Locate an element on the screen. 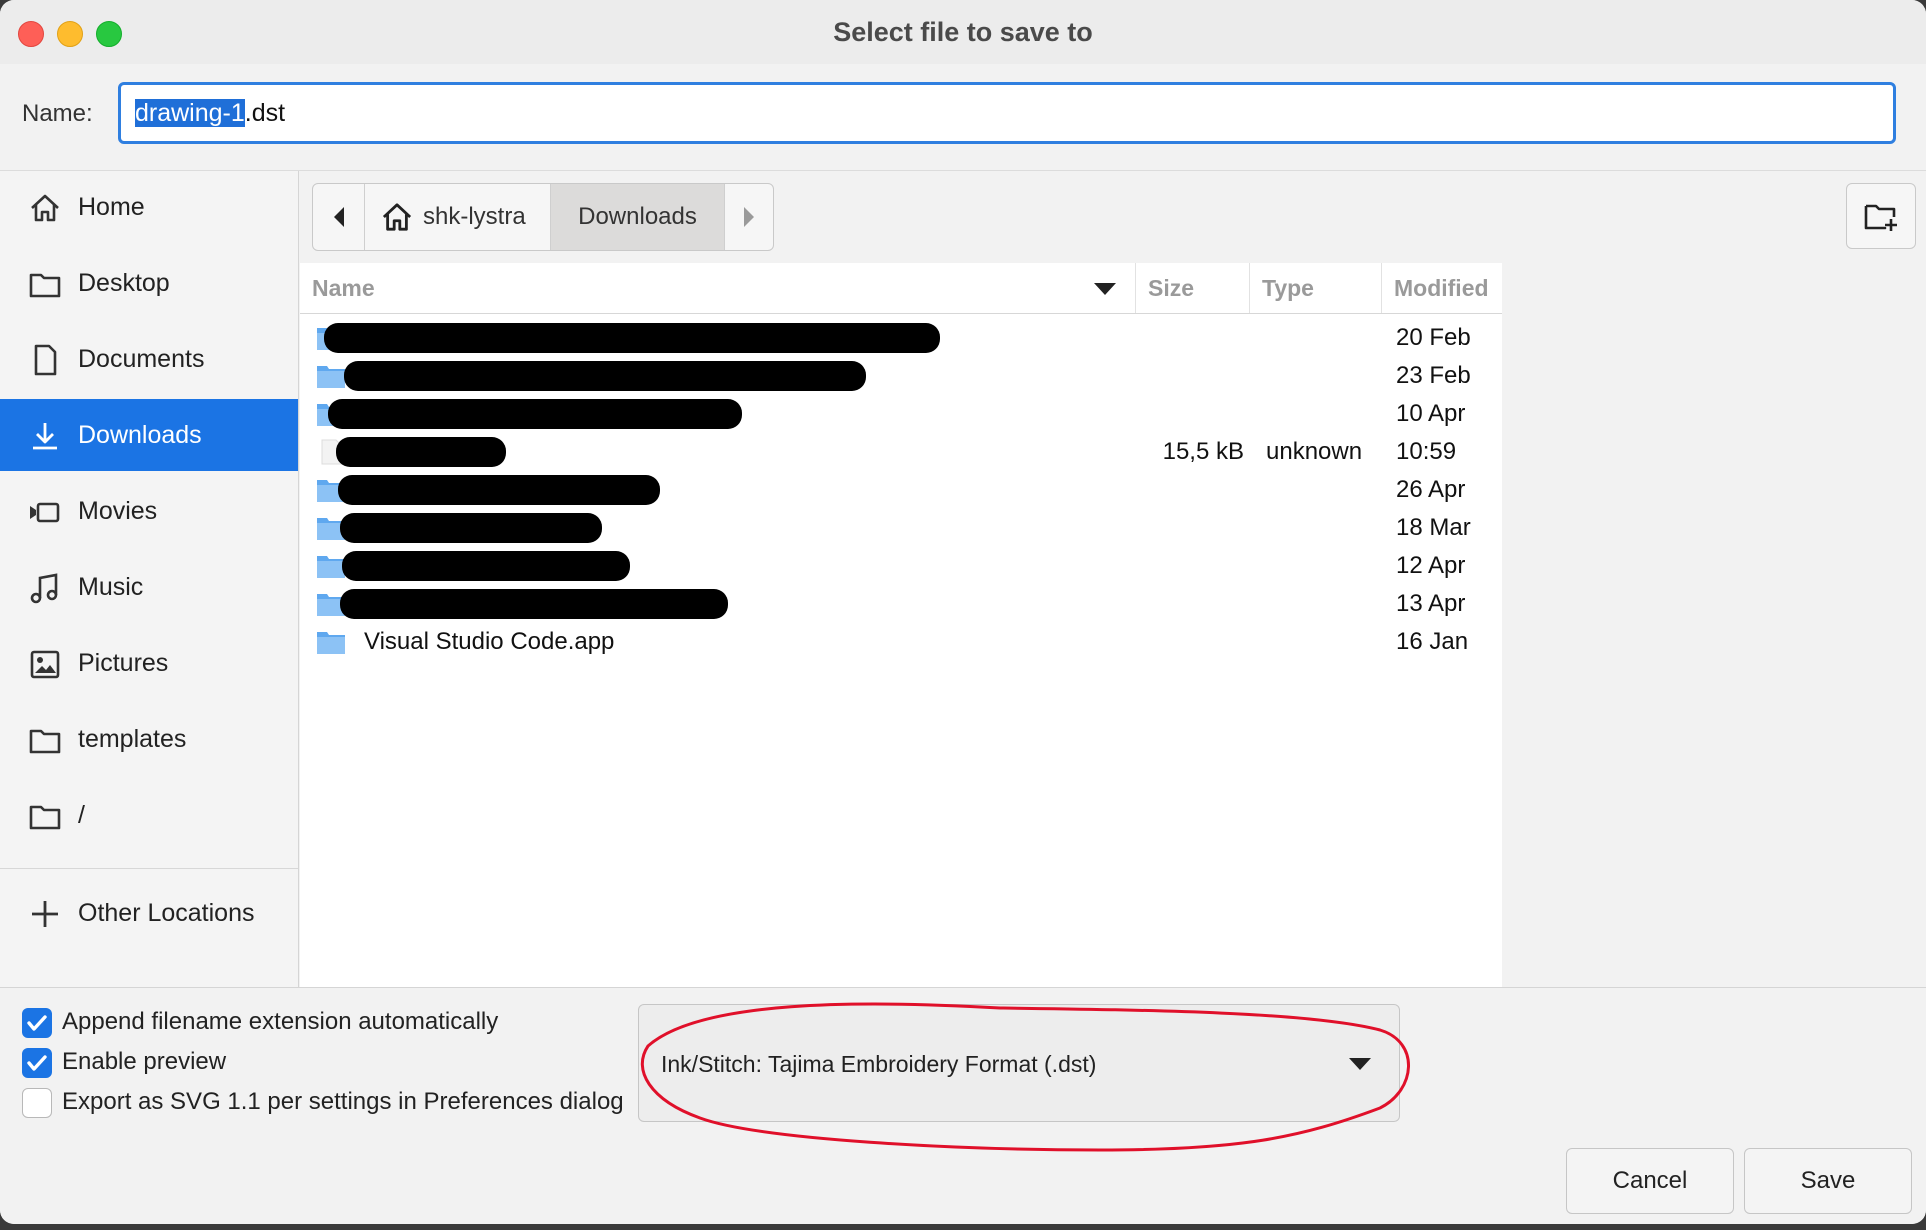 The width and height of the screenshot is (1926, 1230). file-modified: 18 Mar is located at coordinates (1433, 527).